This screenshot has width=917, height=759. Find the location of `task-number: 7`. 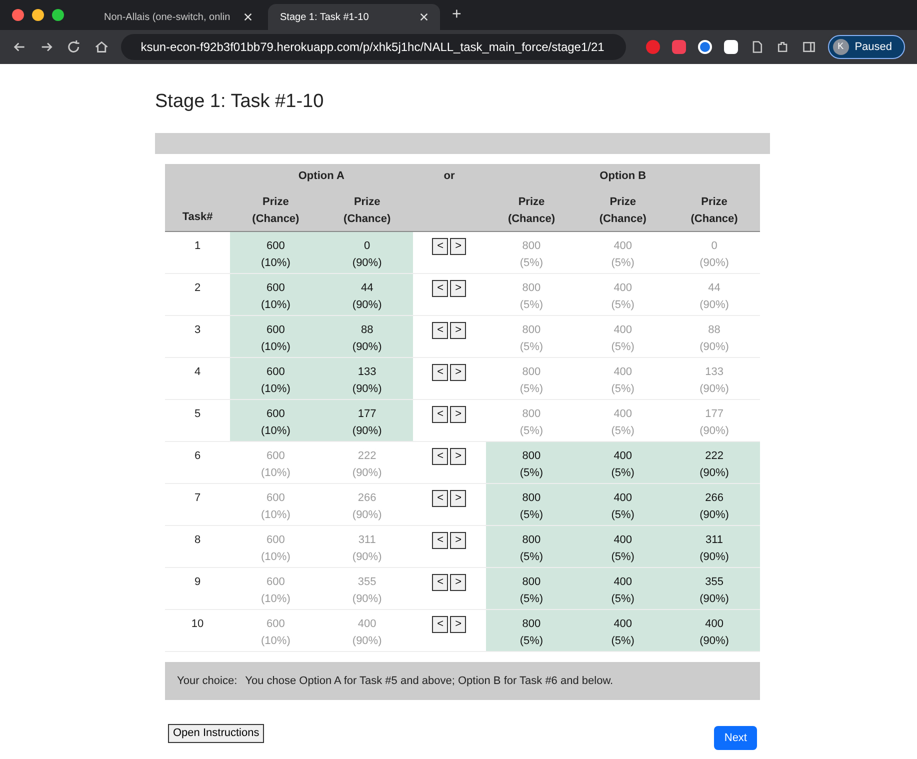

task-number: 7 is located at coordinates (197, 505).